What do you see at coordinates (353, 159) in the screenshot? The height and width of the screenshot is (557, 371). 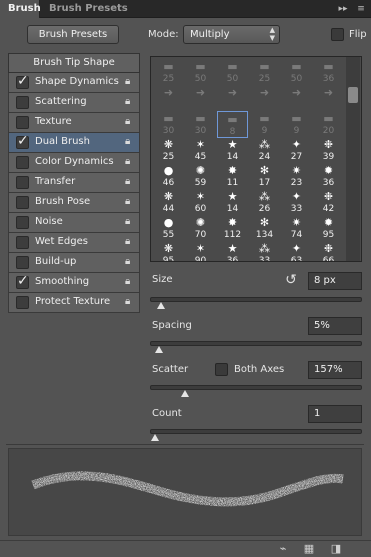 I see `tip-grid-scrollbar` at bounding box center [353, 159].